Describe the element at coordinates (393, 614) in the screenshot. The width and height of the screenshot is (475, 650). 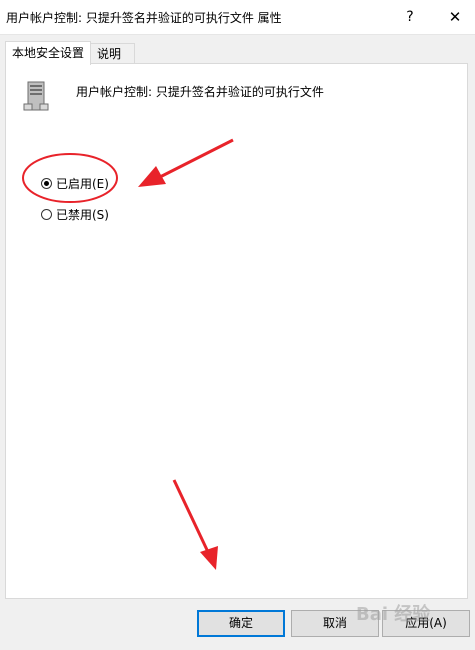
I see `watermark: Bai 经验` at that location.